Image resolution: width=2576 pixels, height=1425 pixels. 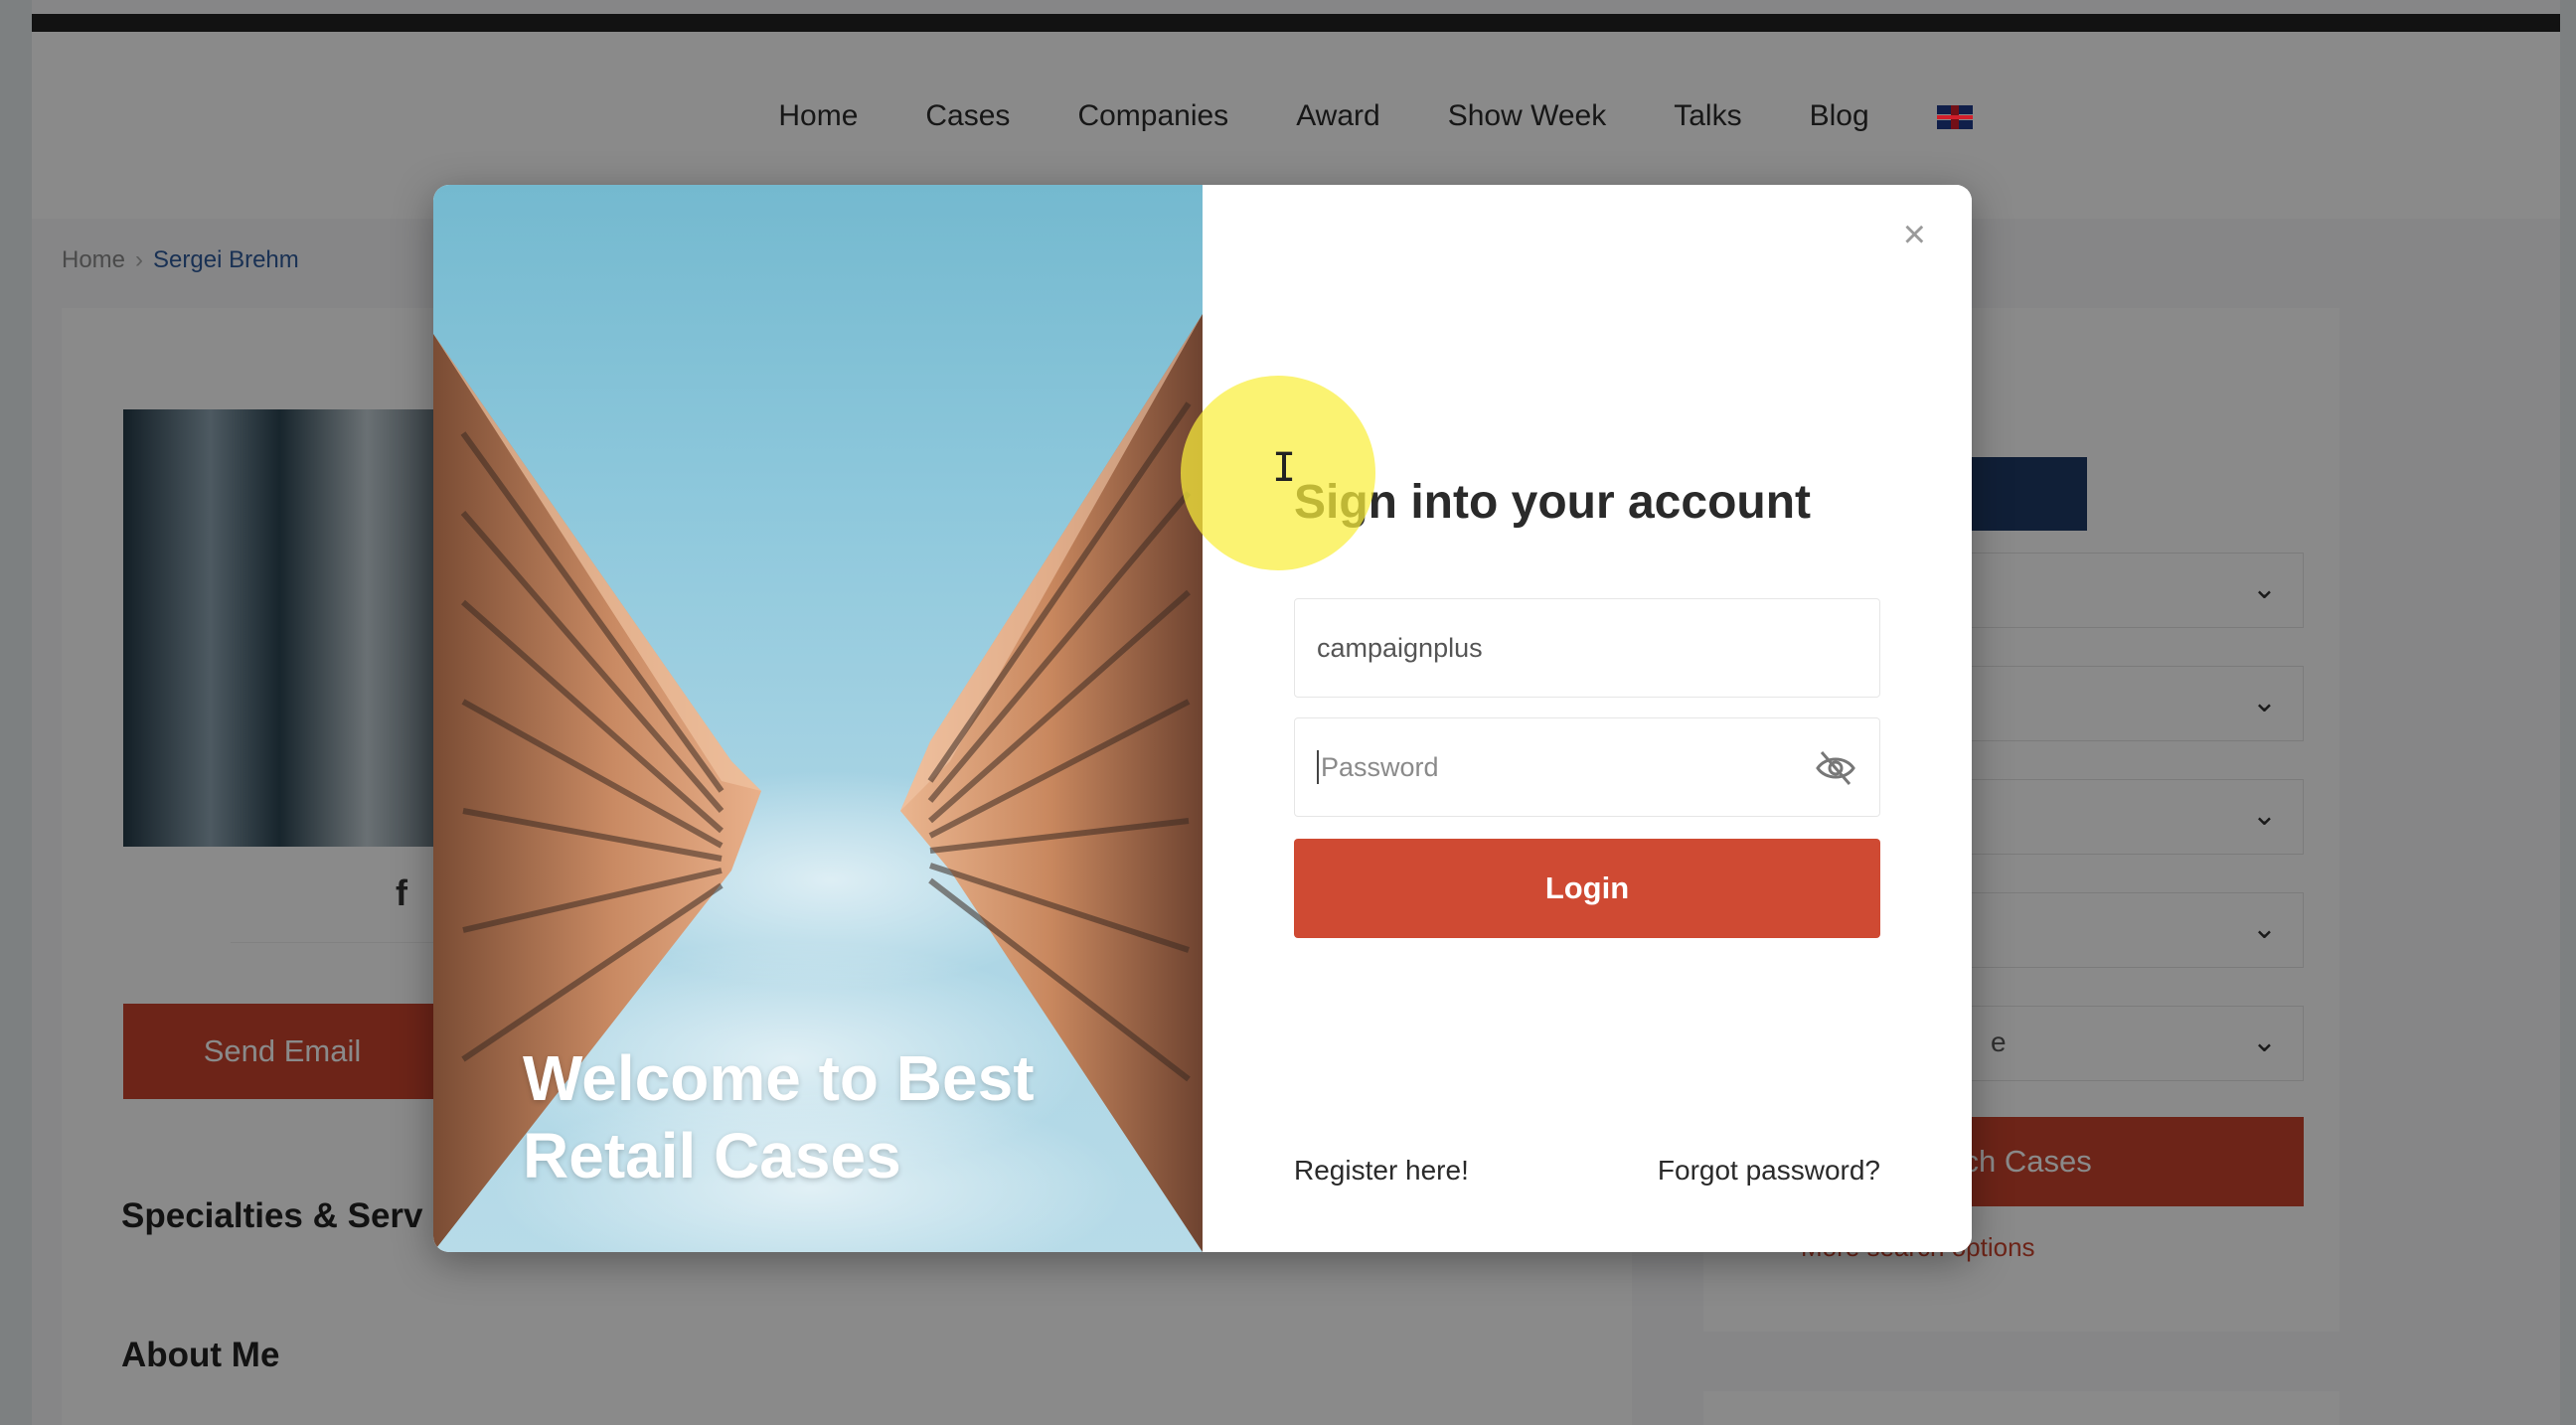 I want to click on password-field: Password, so click(x=1587, y=767).